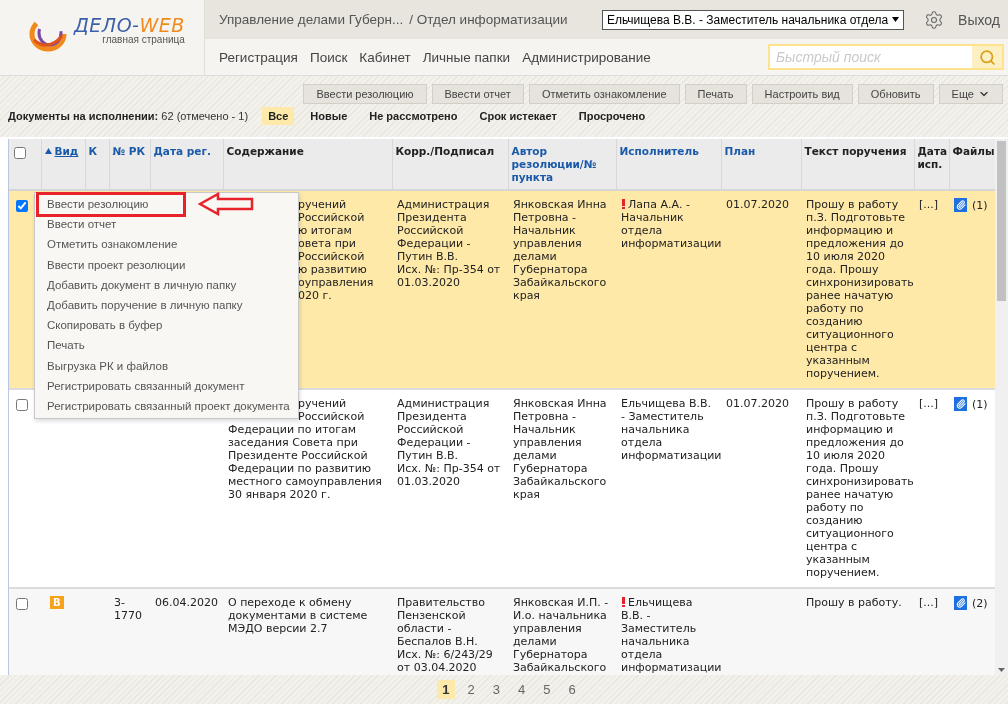 The height and width of the screenshot is (704, 1008). I want to click on documents-summary: Документы на исполнении: 62 (отмечено - 1), so click(128, 116).